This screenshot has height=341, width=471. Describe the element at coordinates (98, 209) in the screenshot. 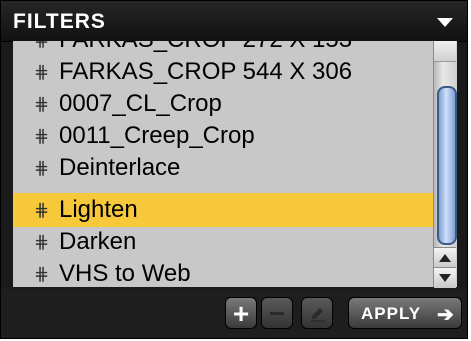

I see `list-item-label: Lighten` at that location.